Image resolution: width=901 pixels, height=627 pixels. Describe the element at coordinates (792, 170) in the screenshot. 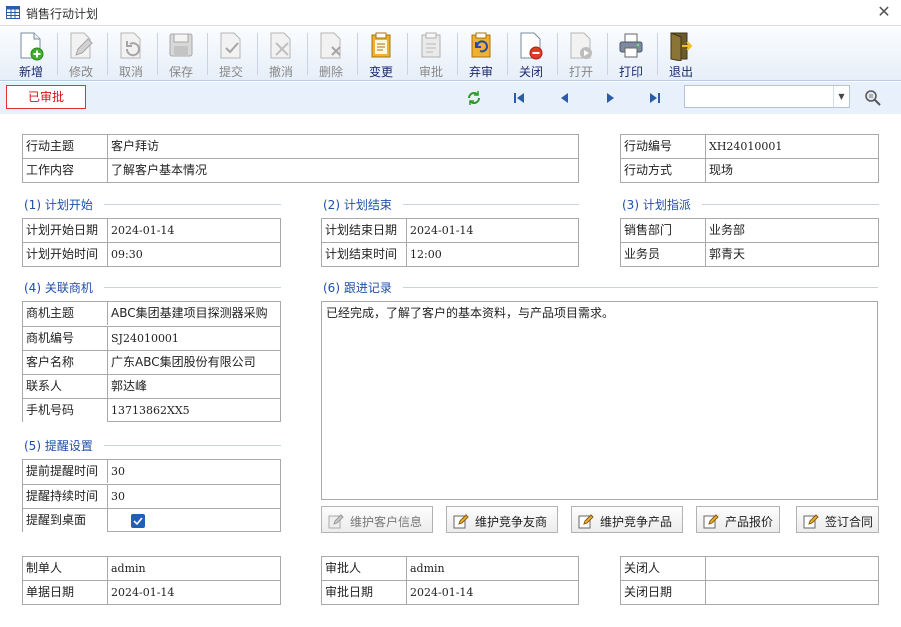

I see `method-field: 现场` at that location.